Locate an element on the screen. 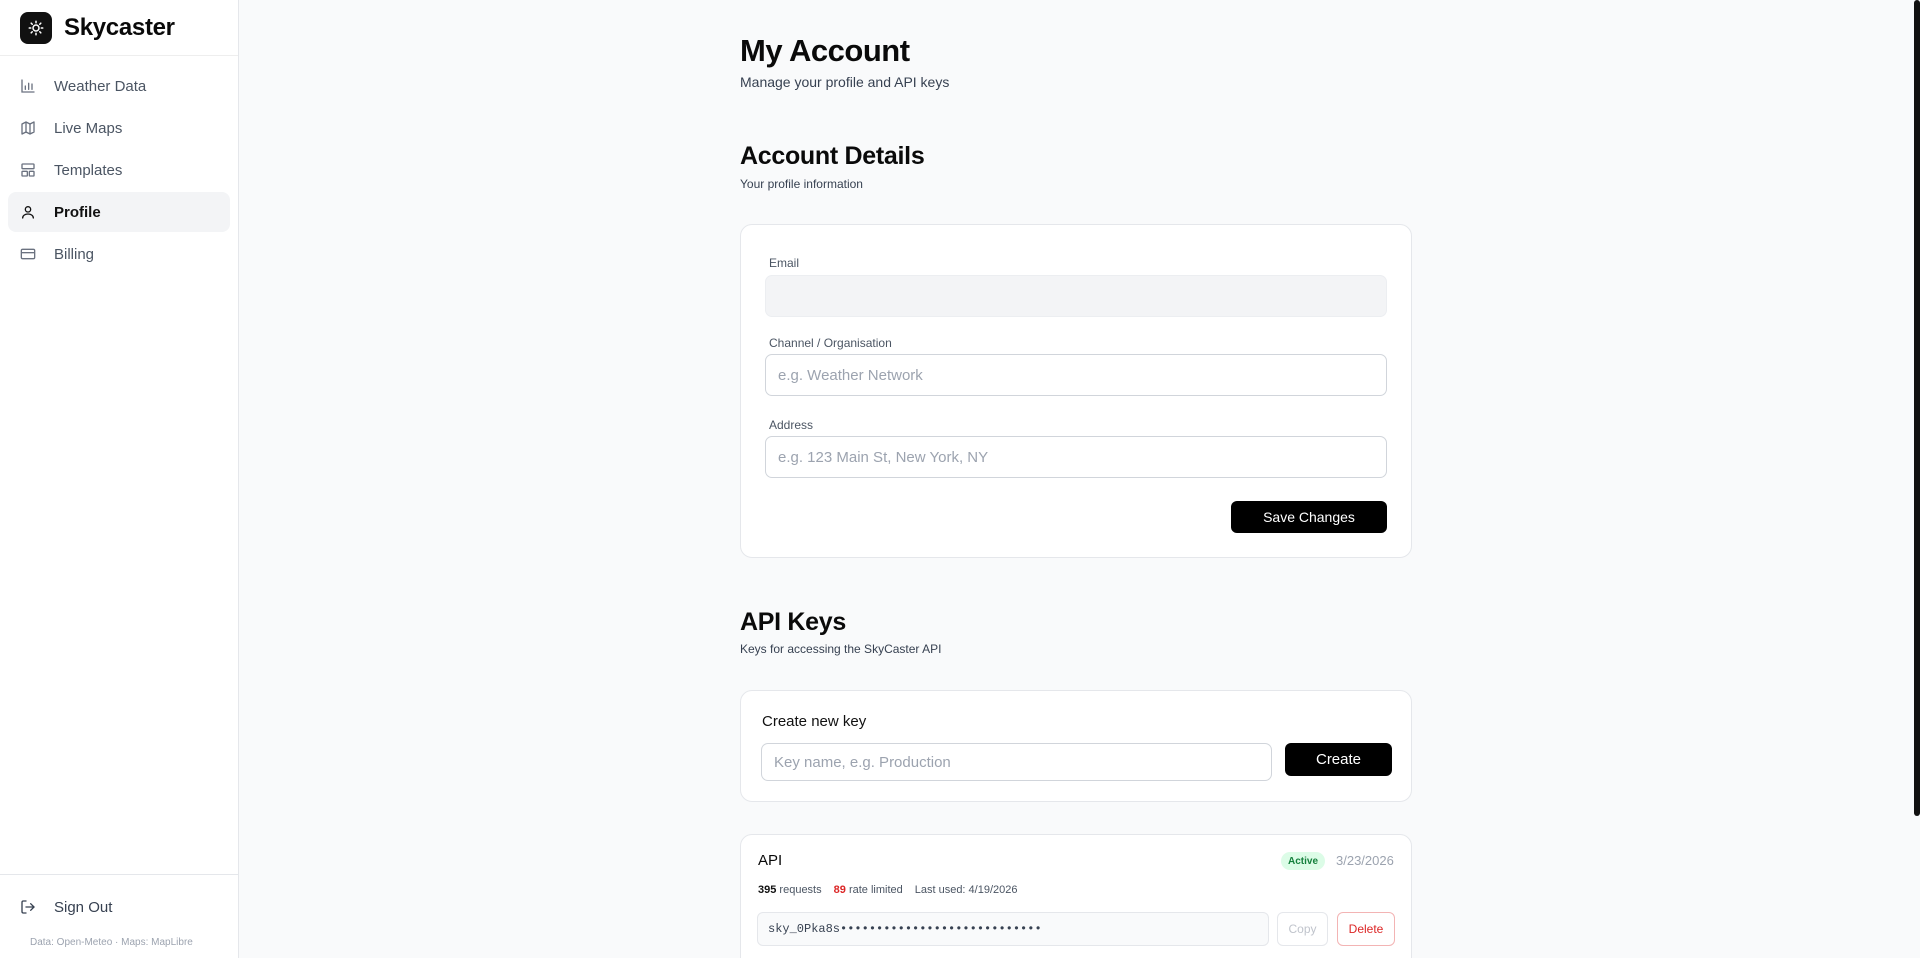 Image resolution: width=1920 pixels, height=958 pixels. last-used: Last used: 4/19/2026 is located at coordinates (966, 890).